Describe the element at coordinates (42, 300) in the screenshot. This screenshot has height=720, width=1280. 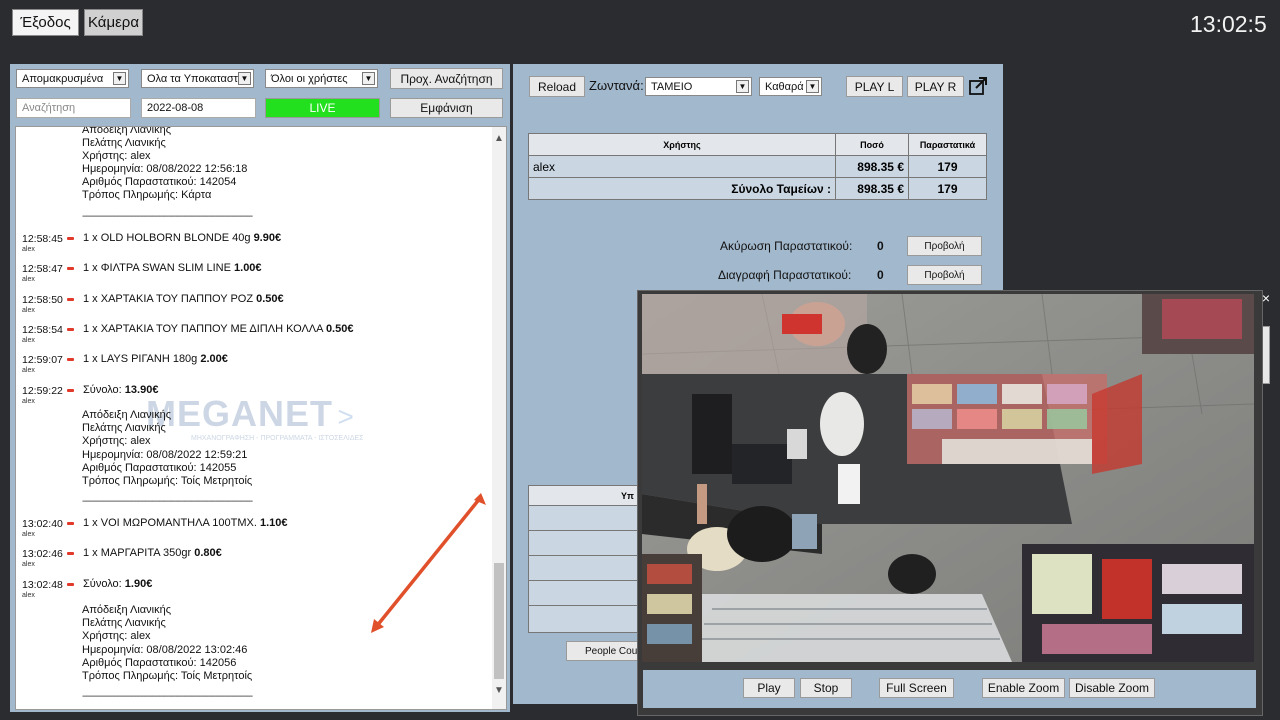
I see `entry-time: 12:58:50` at that location.